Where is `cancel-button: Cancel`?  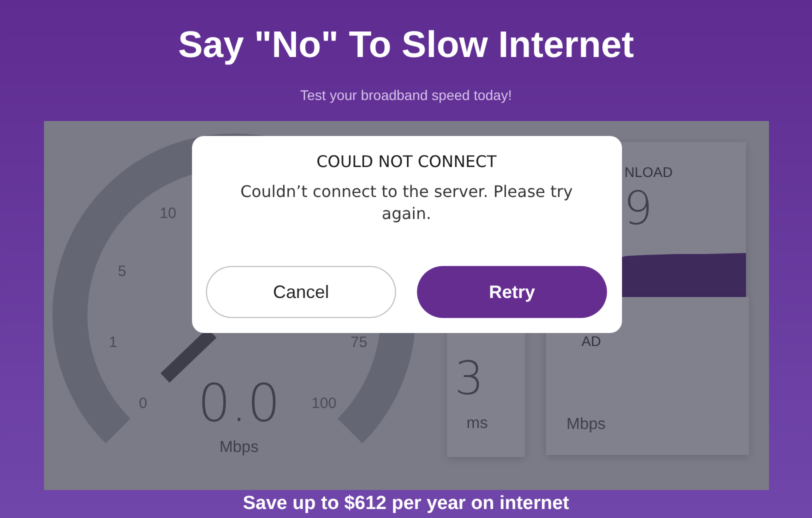 cancel-button: Cancel is located at coordinates (301, 292).